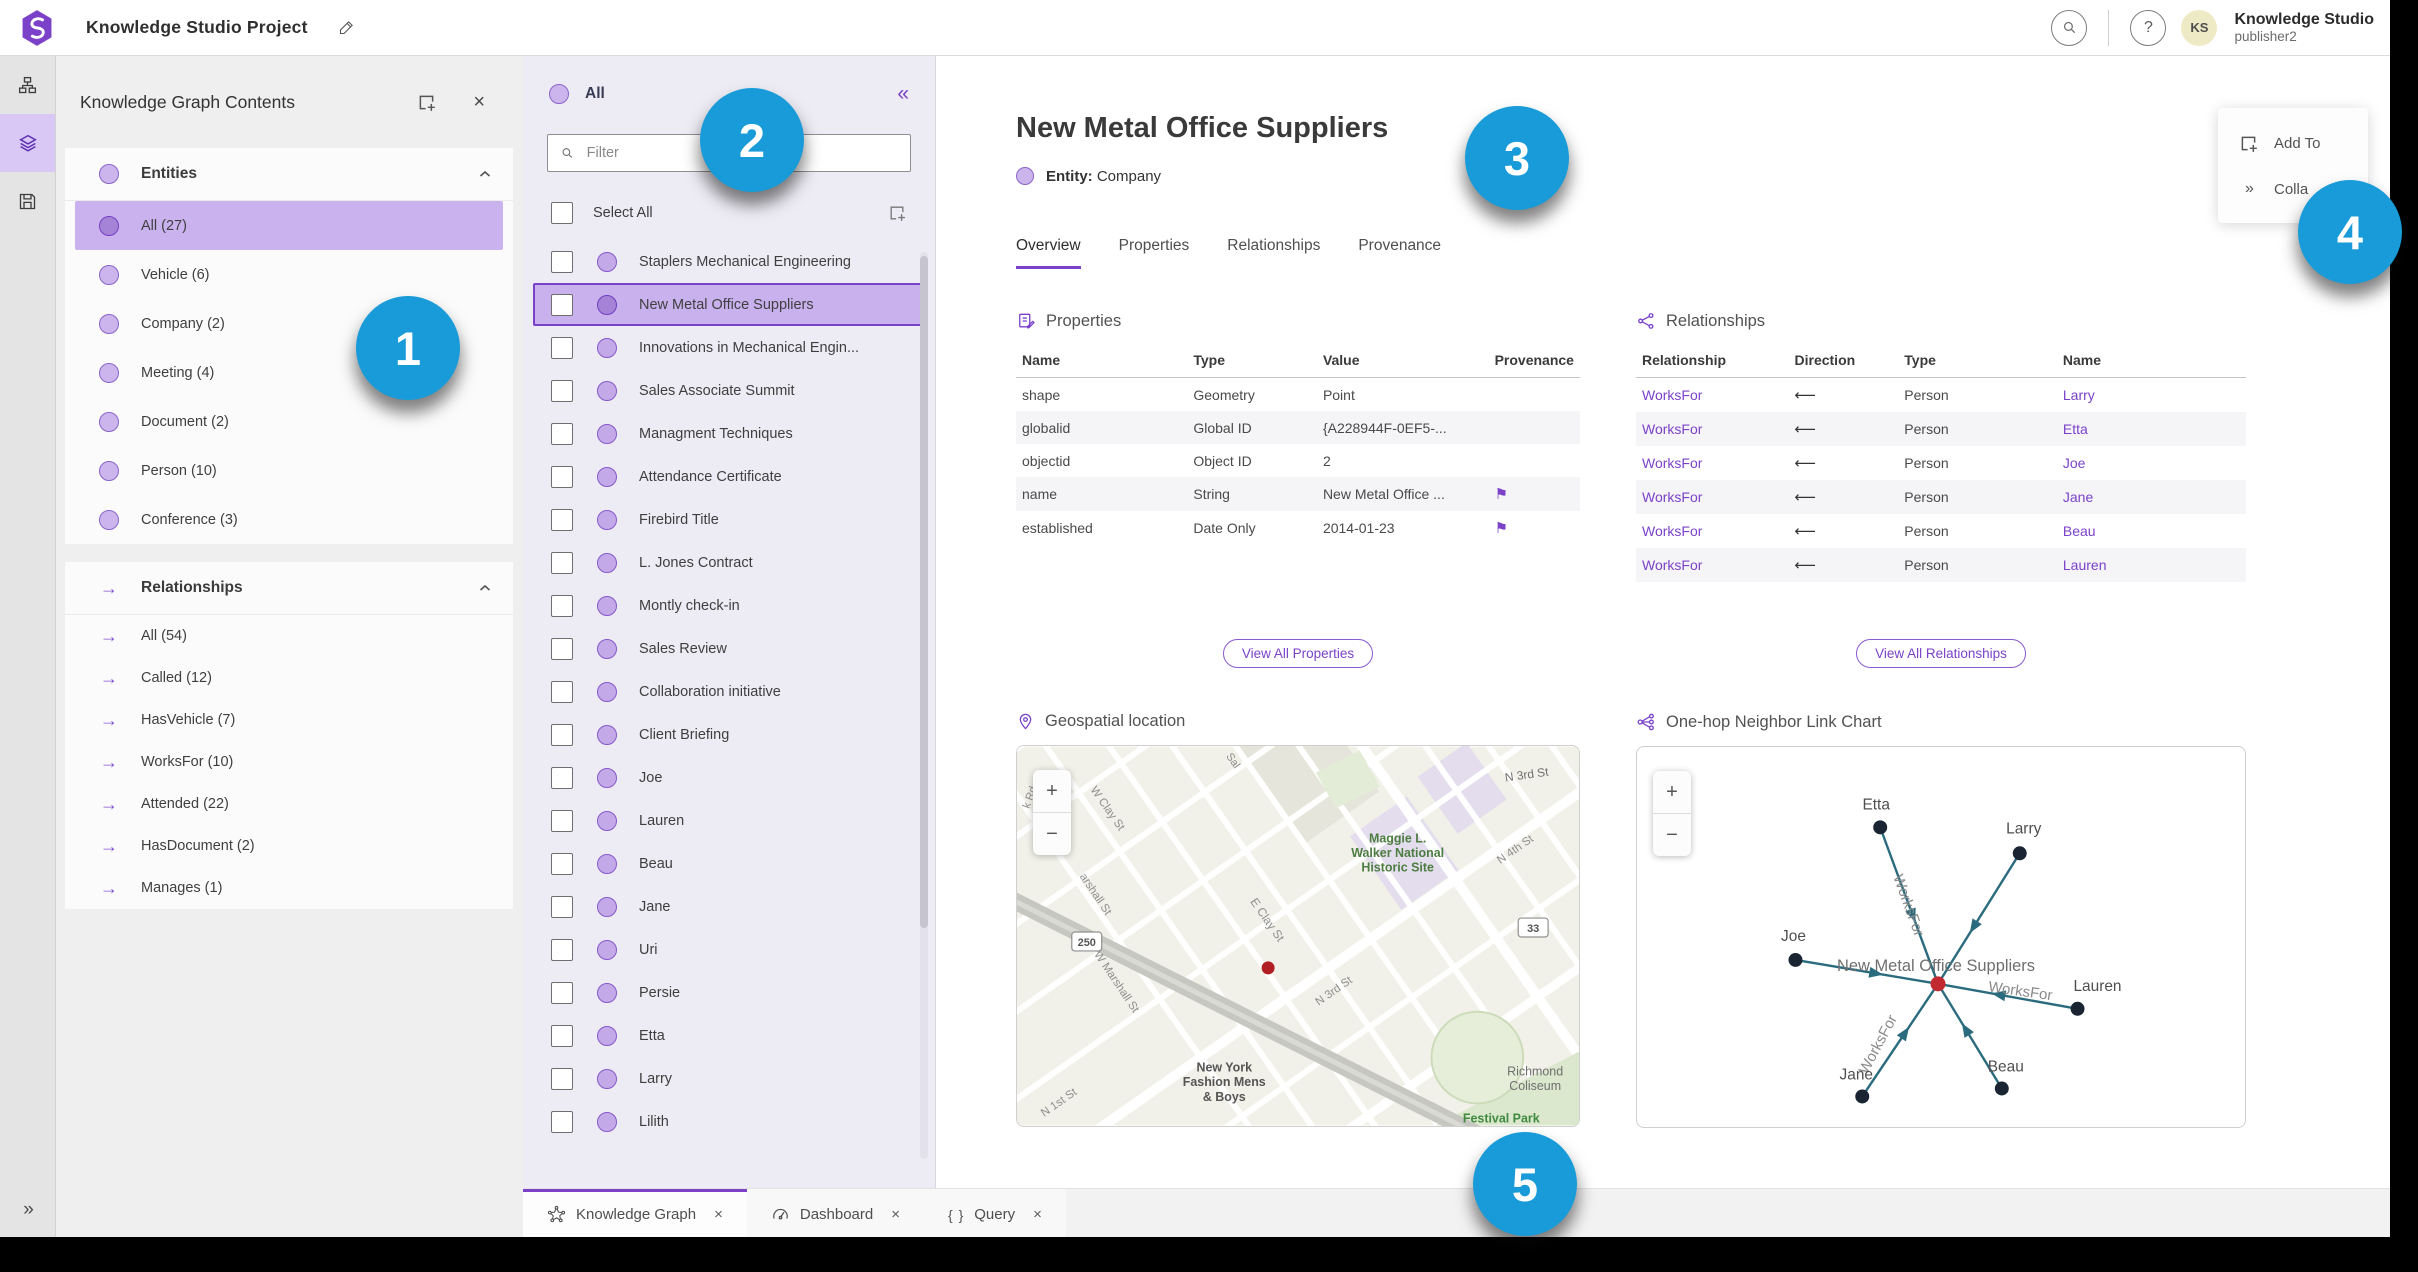  Describe the element at coordinates (1399, 253) in the screenshot. I see `tab-provenance: Provenance` at that location.